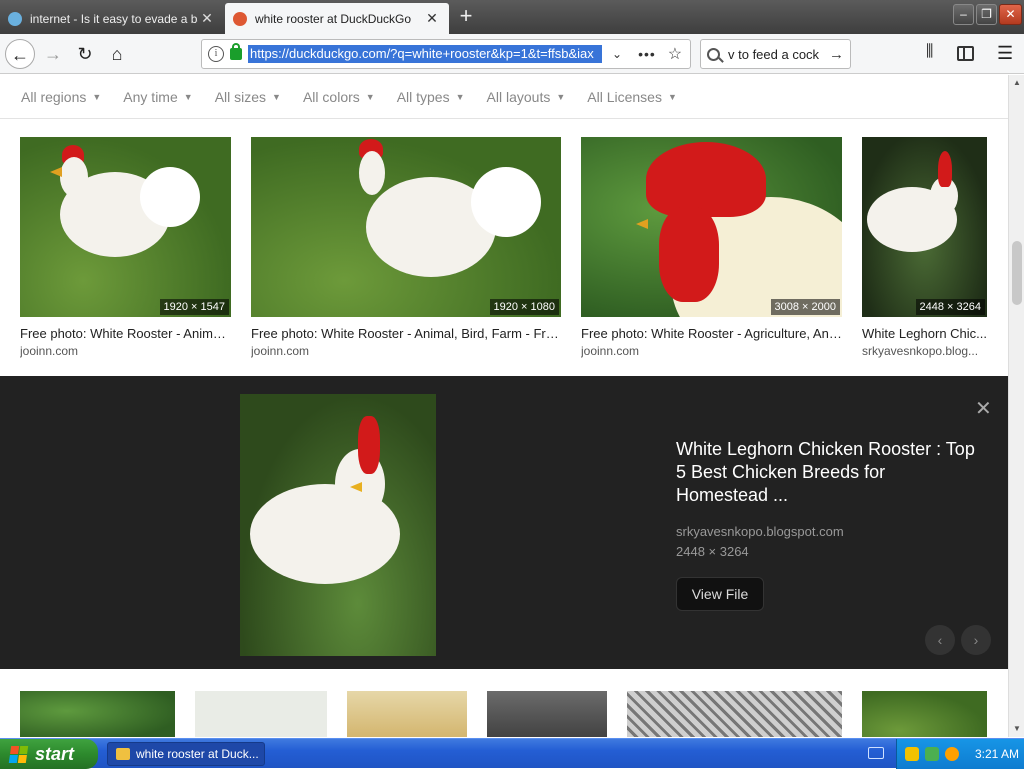  What do you see at coordinates (236, 51) in the screenshot?
I see `lock-icon` at bounding box center [236, 51].